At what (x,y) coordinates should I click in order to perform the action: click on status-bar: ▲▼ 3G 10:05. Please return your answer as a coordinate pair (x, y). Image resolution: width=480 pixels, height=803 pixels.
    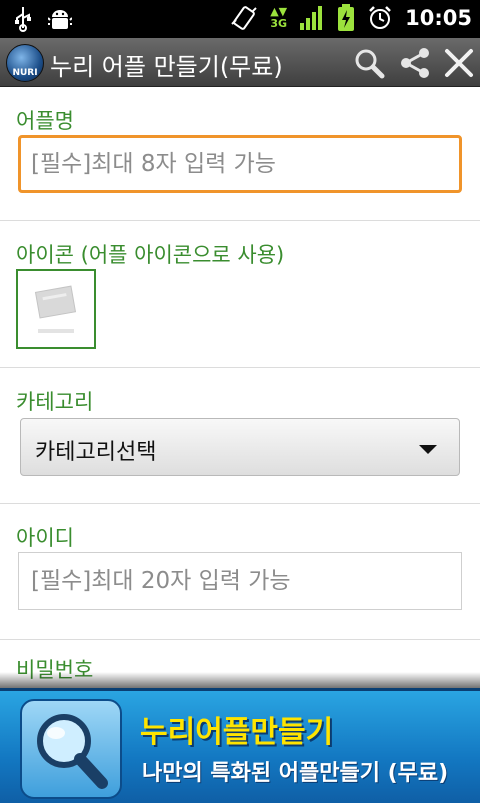
    Looking at the image, I should click on (240, 19).